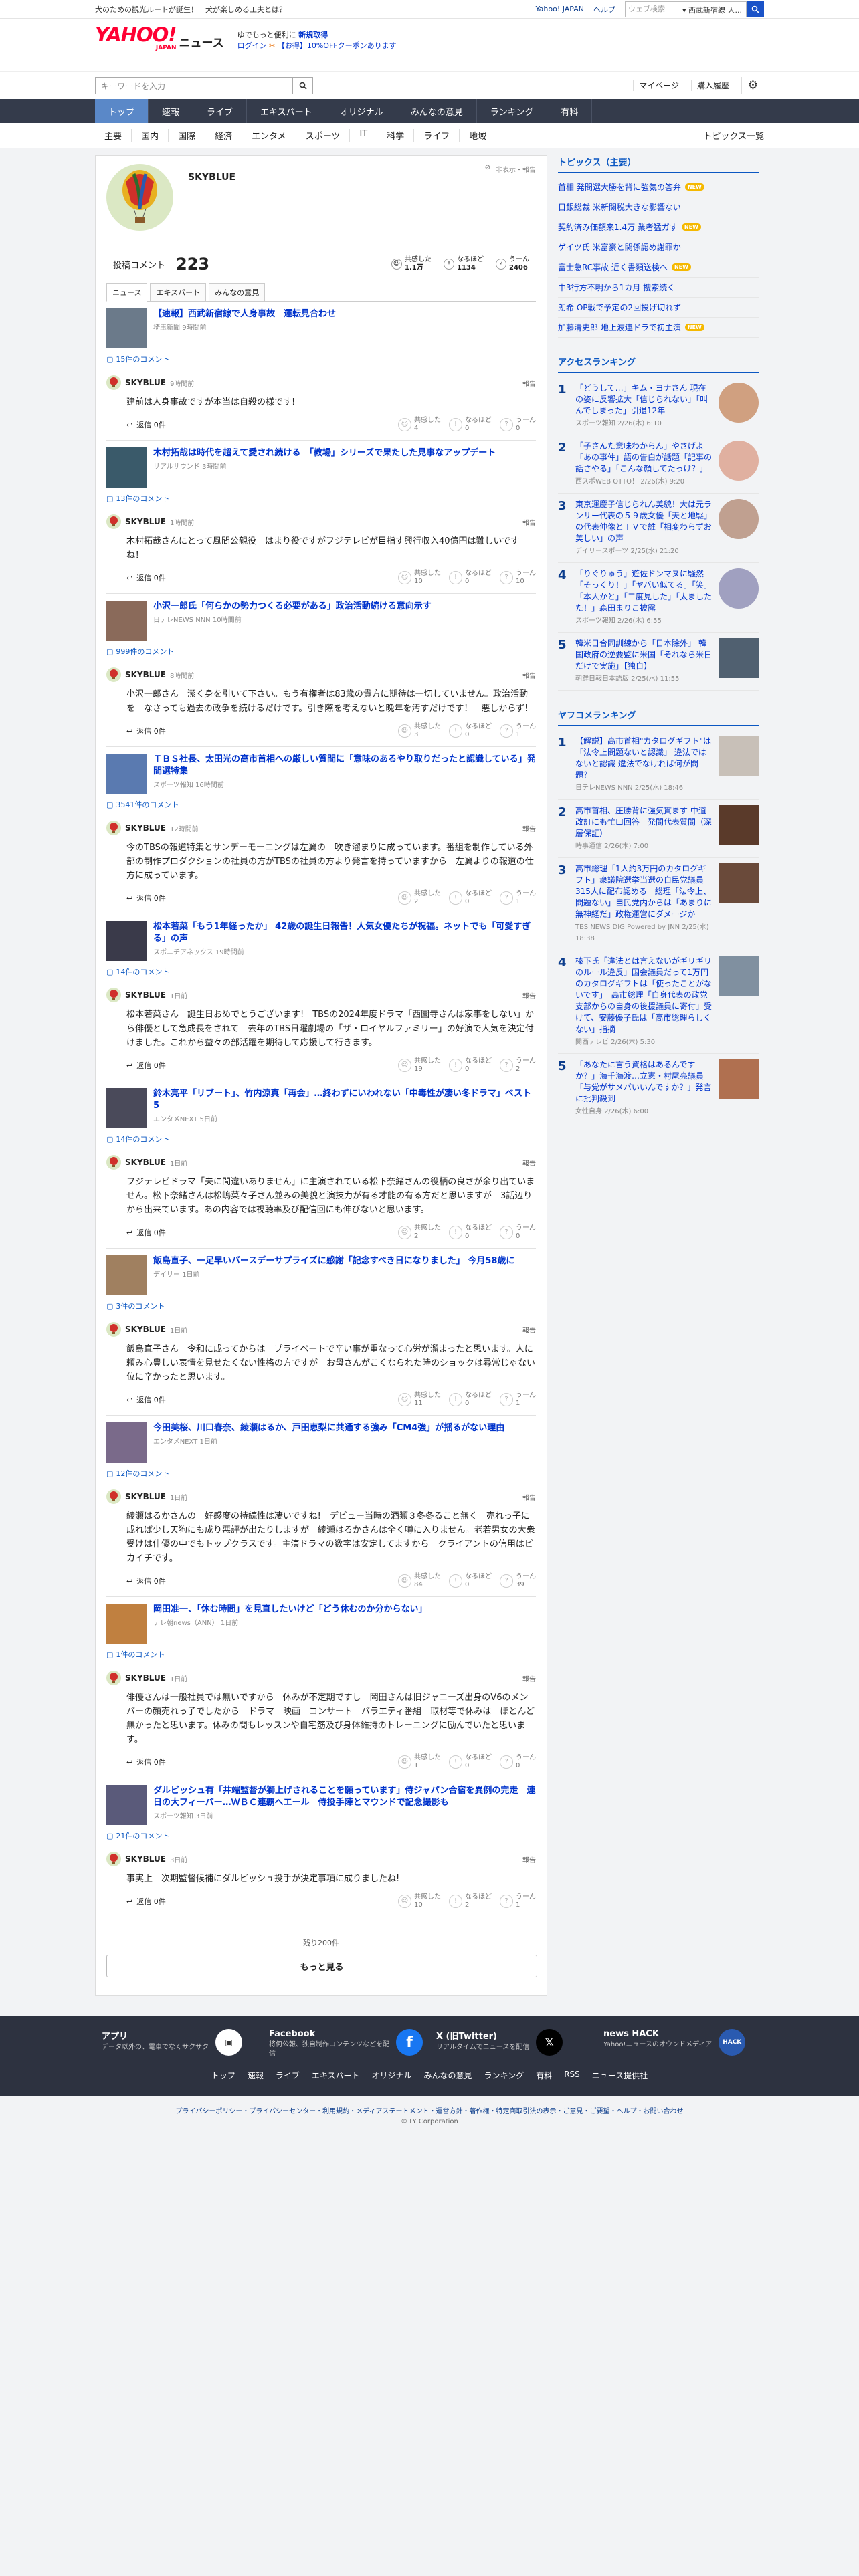 The height and width of the screenshot is (2576, 859). What do you see at coordinates (190, 9) in the screenshot?
I see `promo-text: 犬のための観光ルートが誕生！ 犬が楽しめる工夫とは？` at bounding box center [190, 9].